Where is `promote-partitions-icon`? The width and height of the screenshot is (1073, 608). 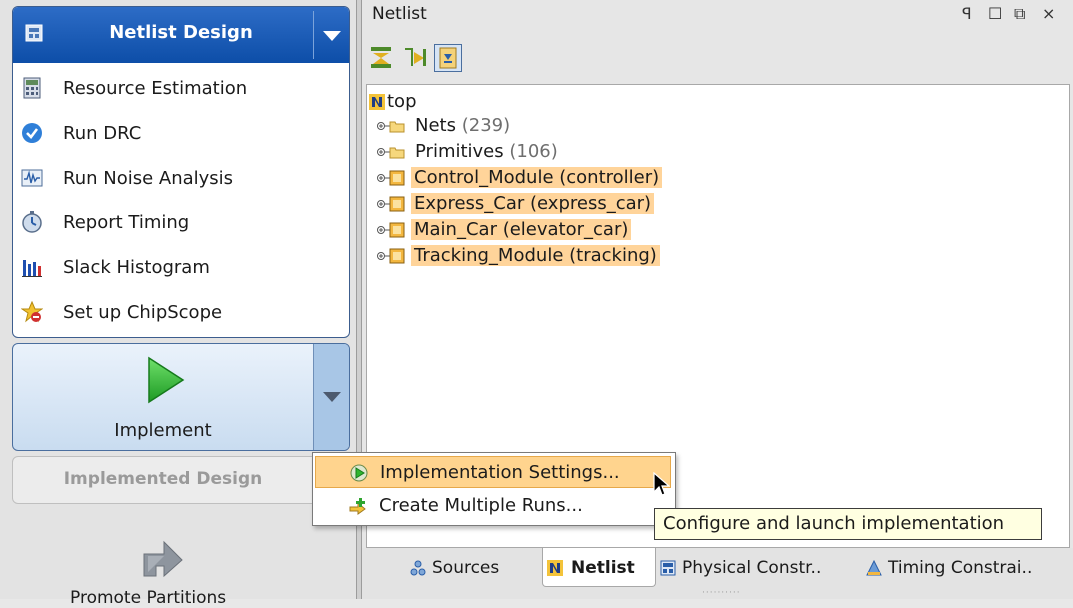 promote-partitions-icon is located at coordinates (162, 554).